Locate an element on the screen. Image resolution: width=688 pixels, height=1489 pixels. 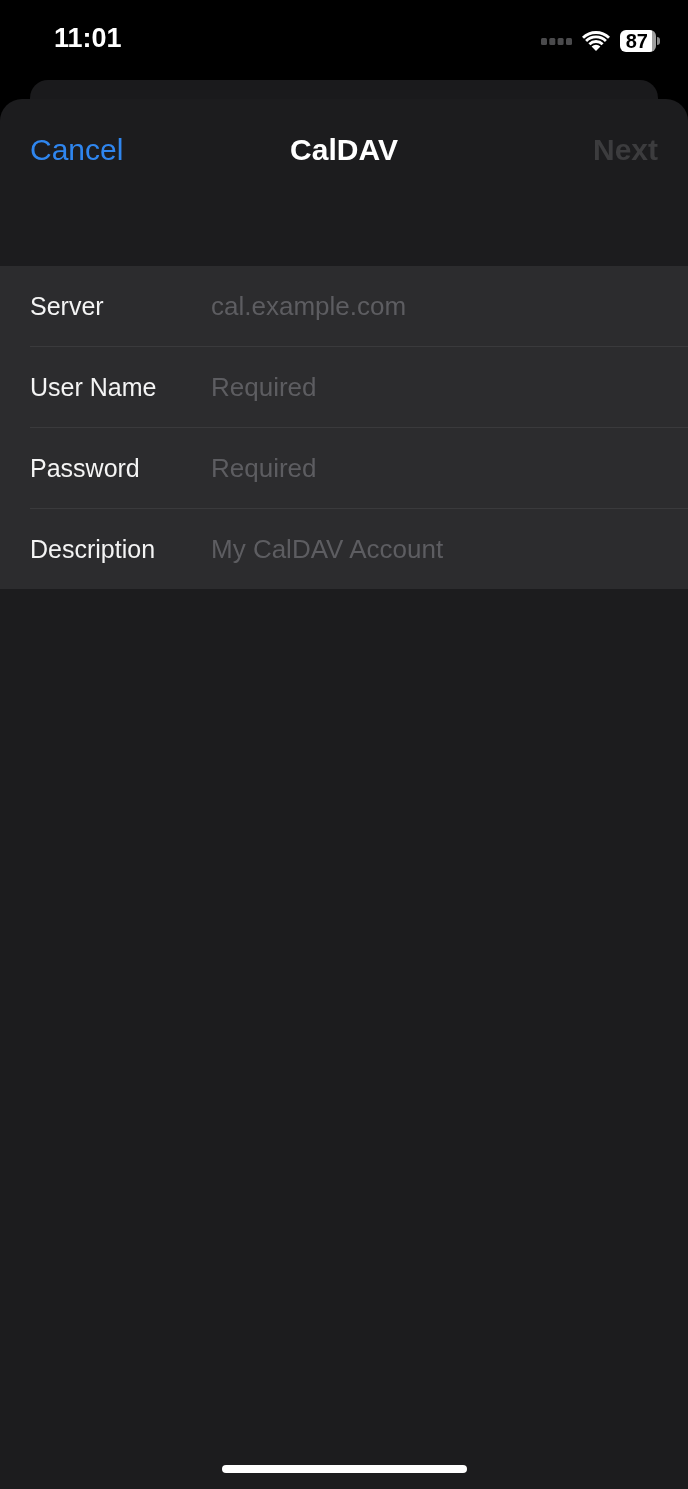
status-time: 11:01 is located at coordinates (88, 38).